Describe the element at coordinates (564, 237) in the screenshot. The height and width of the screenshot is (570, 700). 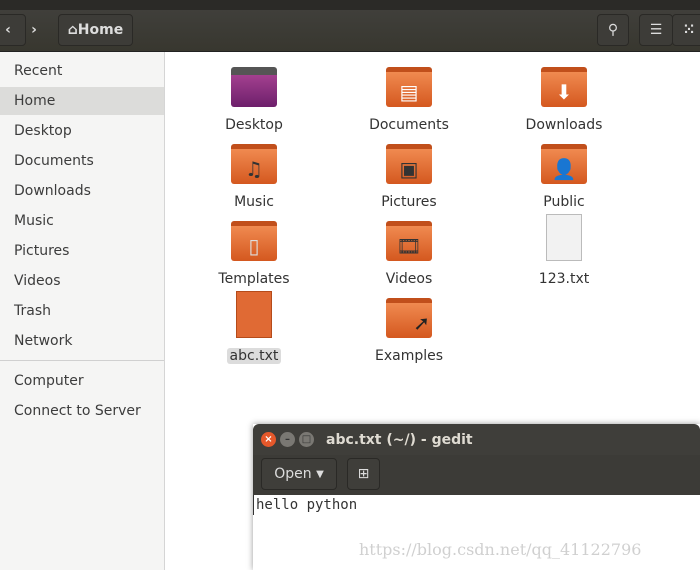
I see `text-file-icon` at that location.